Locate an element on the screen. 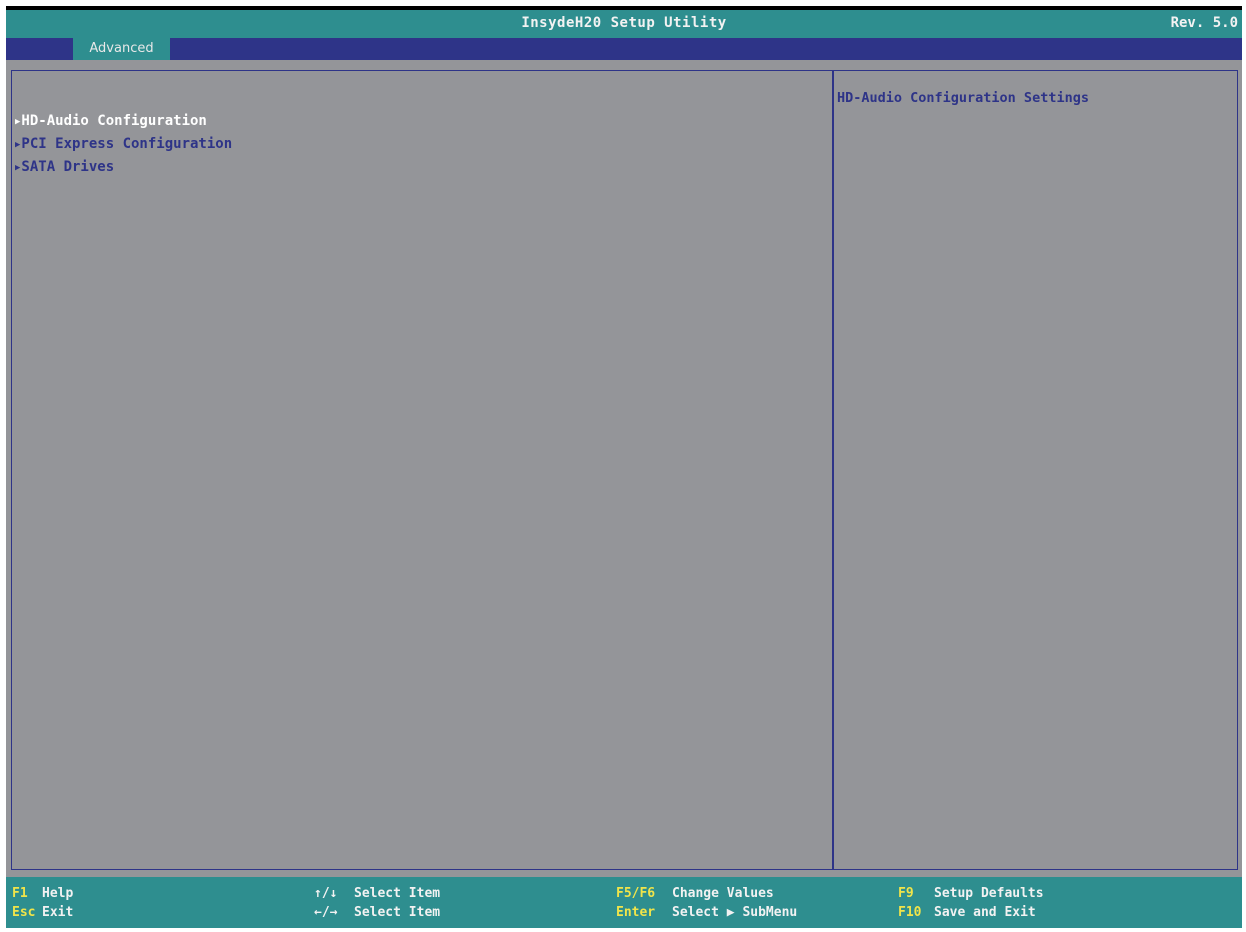  key-legend-column: F1 Help Esc Exit is located at coordinates (42, 903).